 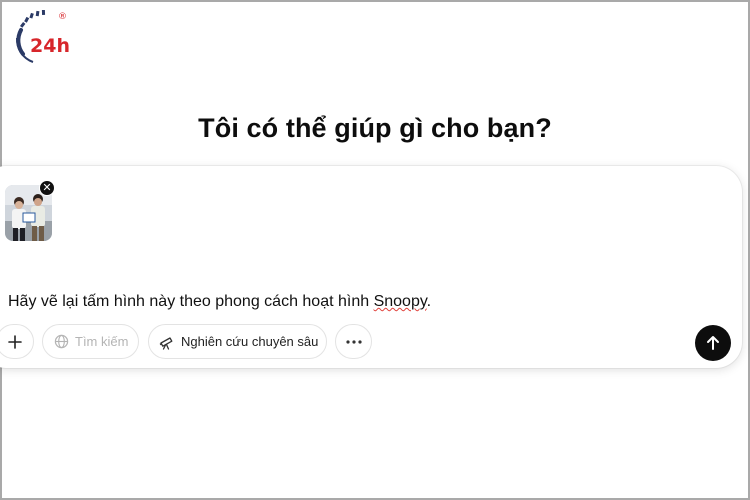 I want to click on globe-icon, so click(x=61, y=341).